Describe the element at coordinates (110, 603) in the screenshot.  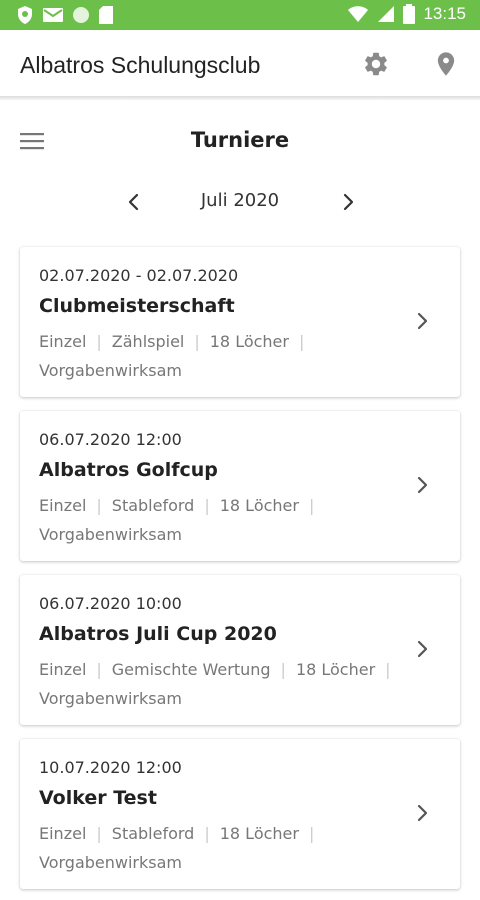
I see `tournament-date: 06.07.2020 10:00` at that location.